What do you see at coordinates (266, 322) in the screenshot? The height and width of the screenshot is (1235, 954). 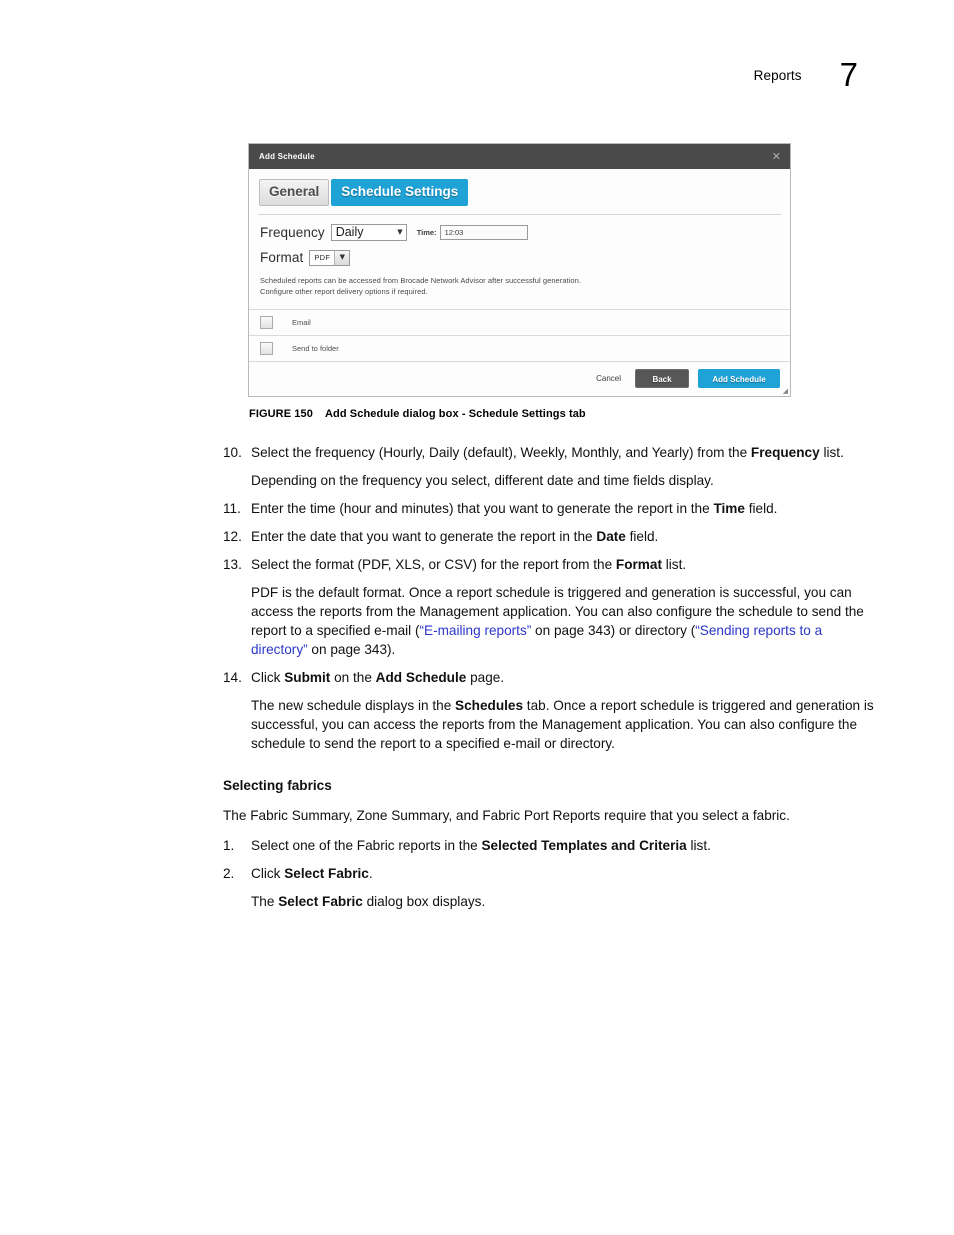 I see `email-checkbox` at bounding box center [266, 322].